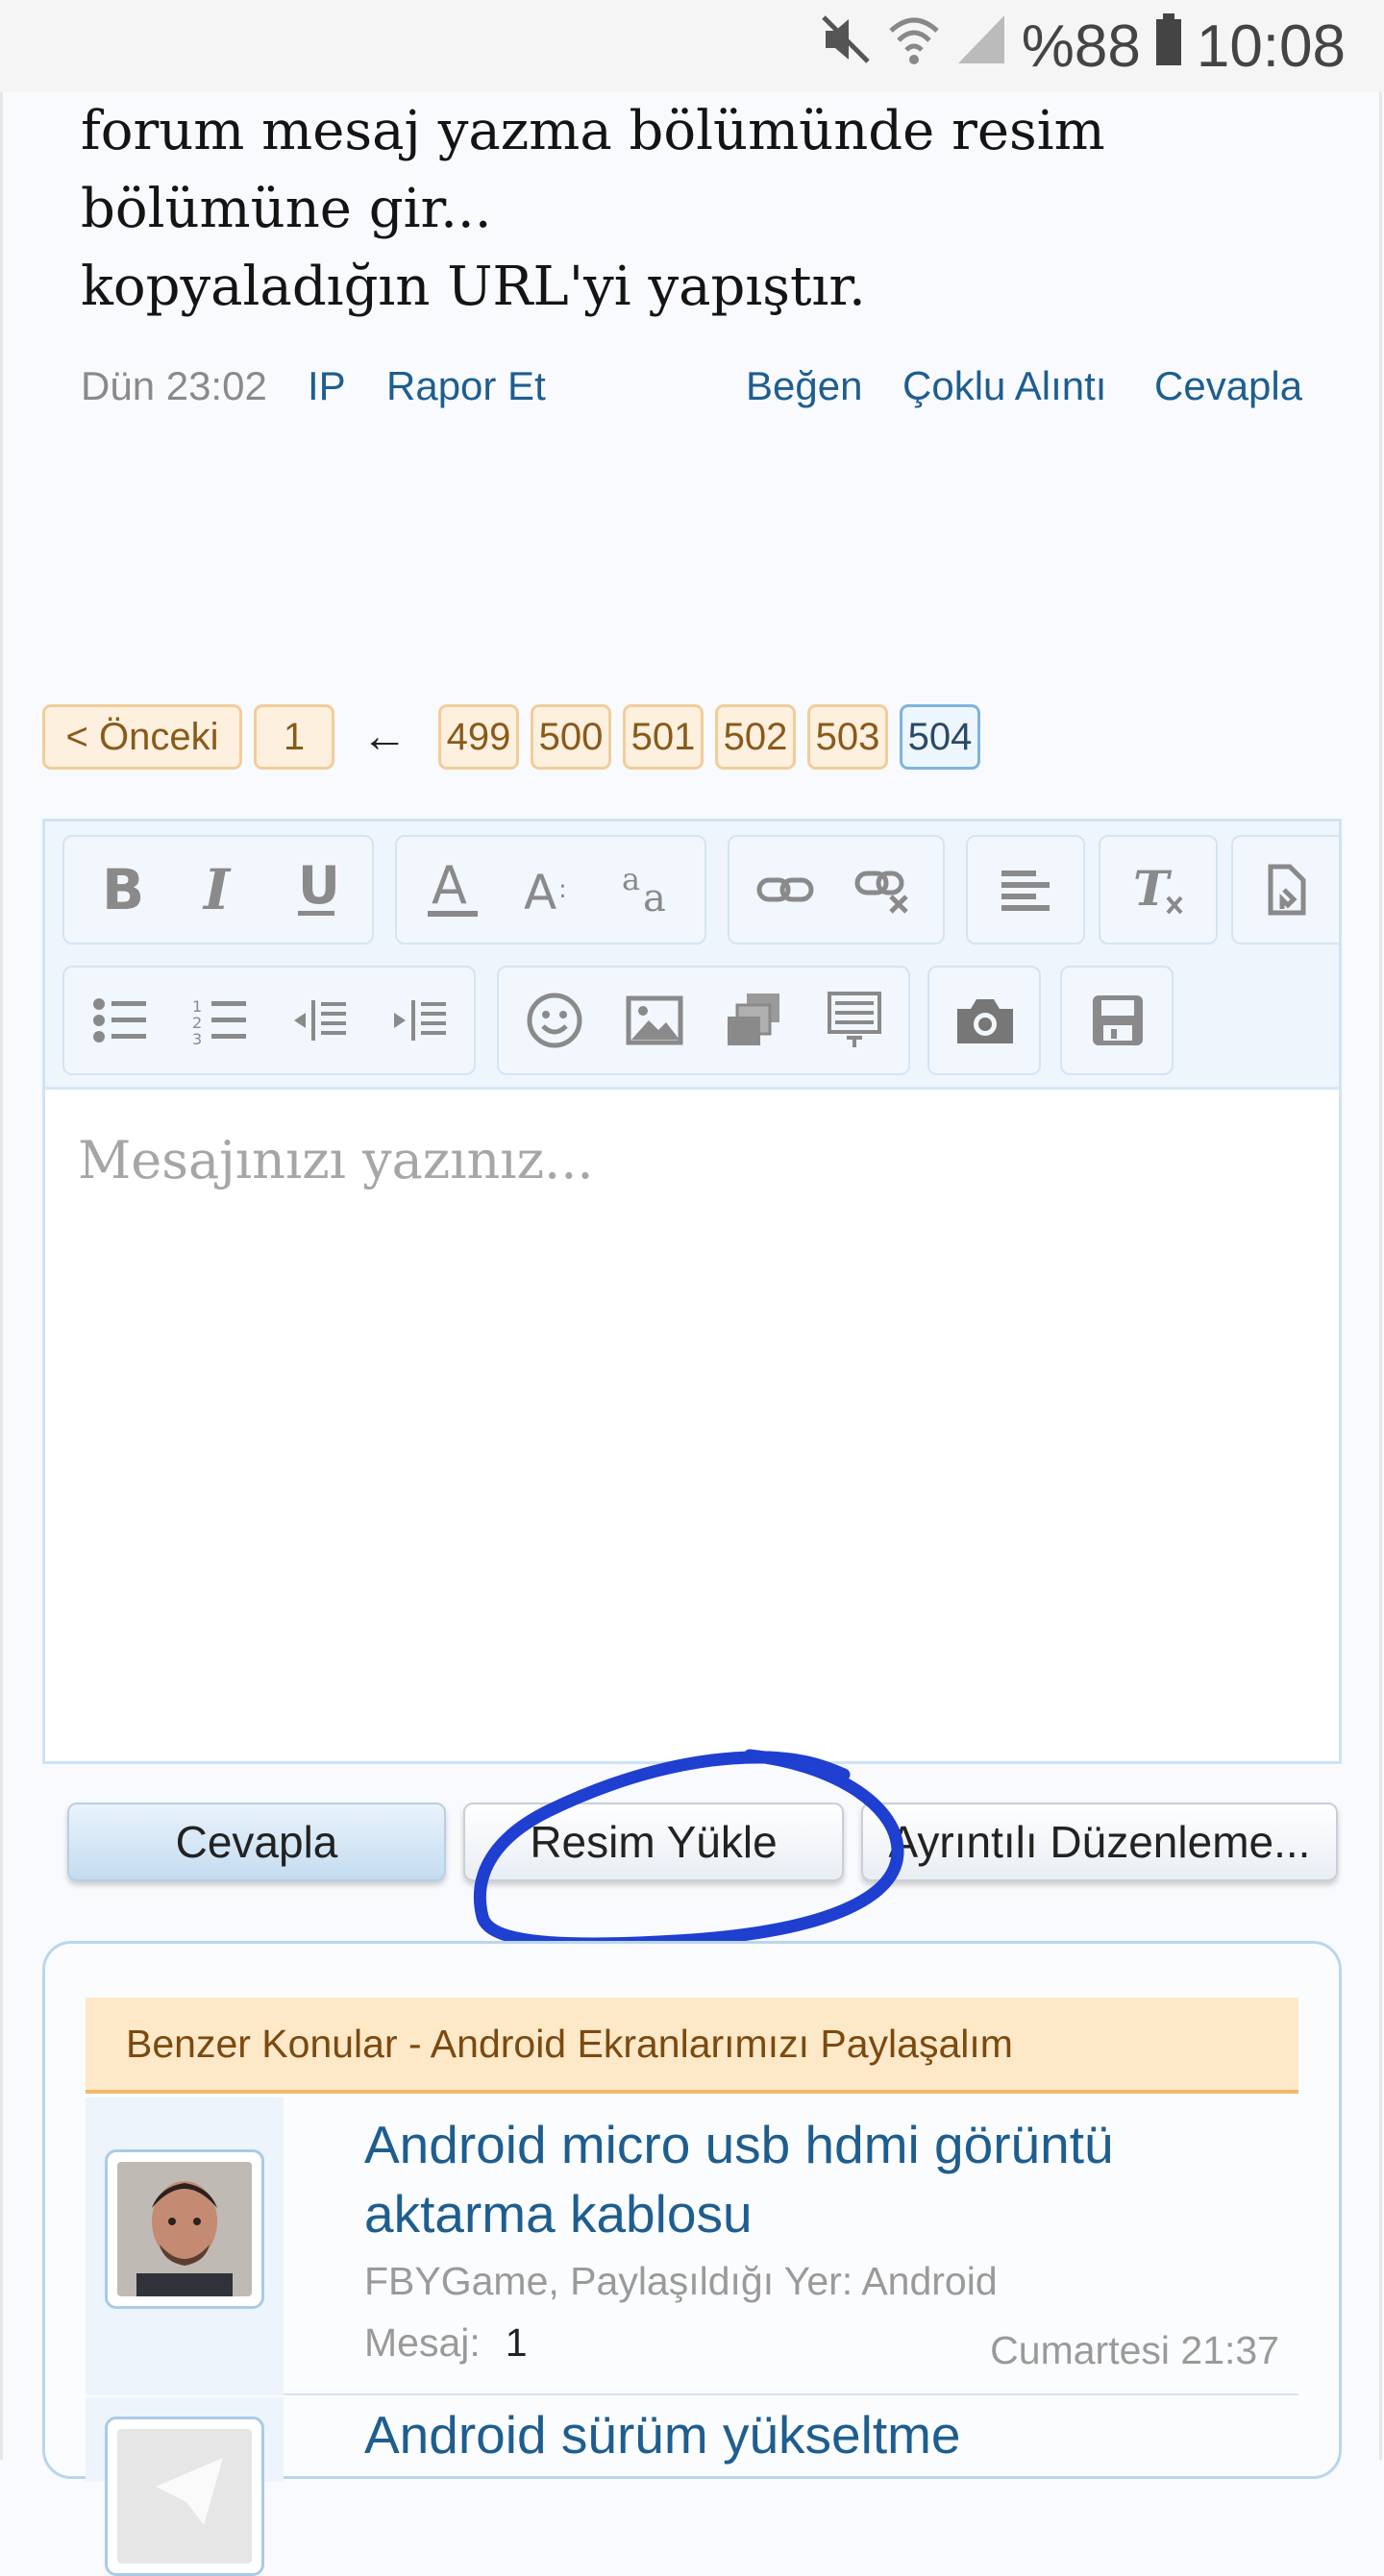  I want to click on svg-text: I, so click(217, 890).